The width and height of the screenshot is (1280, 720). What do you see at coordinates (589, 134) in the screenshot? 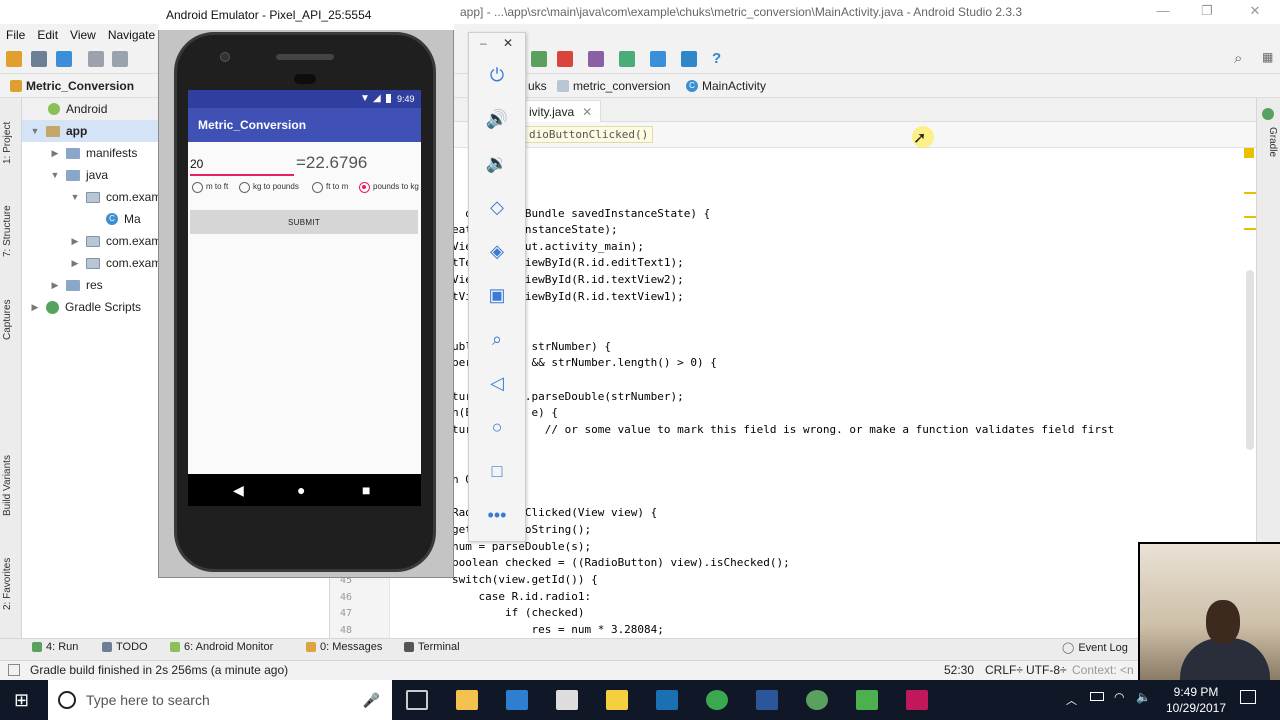
I see `method-breadcrumb: dioButtonClicked()` at bounding box center [589, 134].